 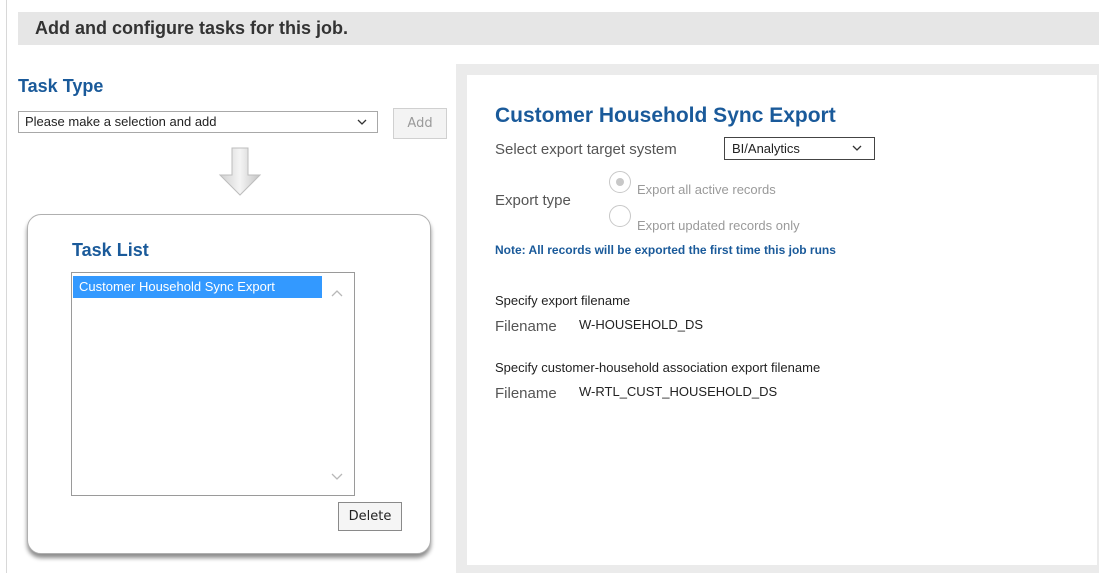 What do you see at coordinates (240, 171) in the screenshot?
I see `arrow-down-icon` at bounding box center [240, 171].